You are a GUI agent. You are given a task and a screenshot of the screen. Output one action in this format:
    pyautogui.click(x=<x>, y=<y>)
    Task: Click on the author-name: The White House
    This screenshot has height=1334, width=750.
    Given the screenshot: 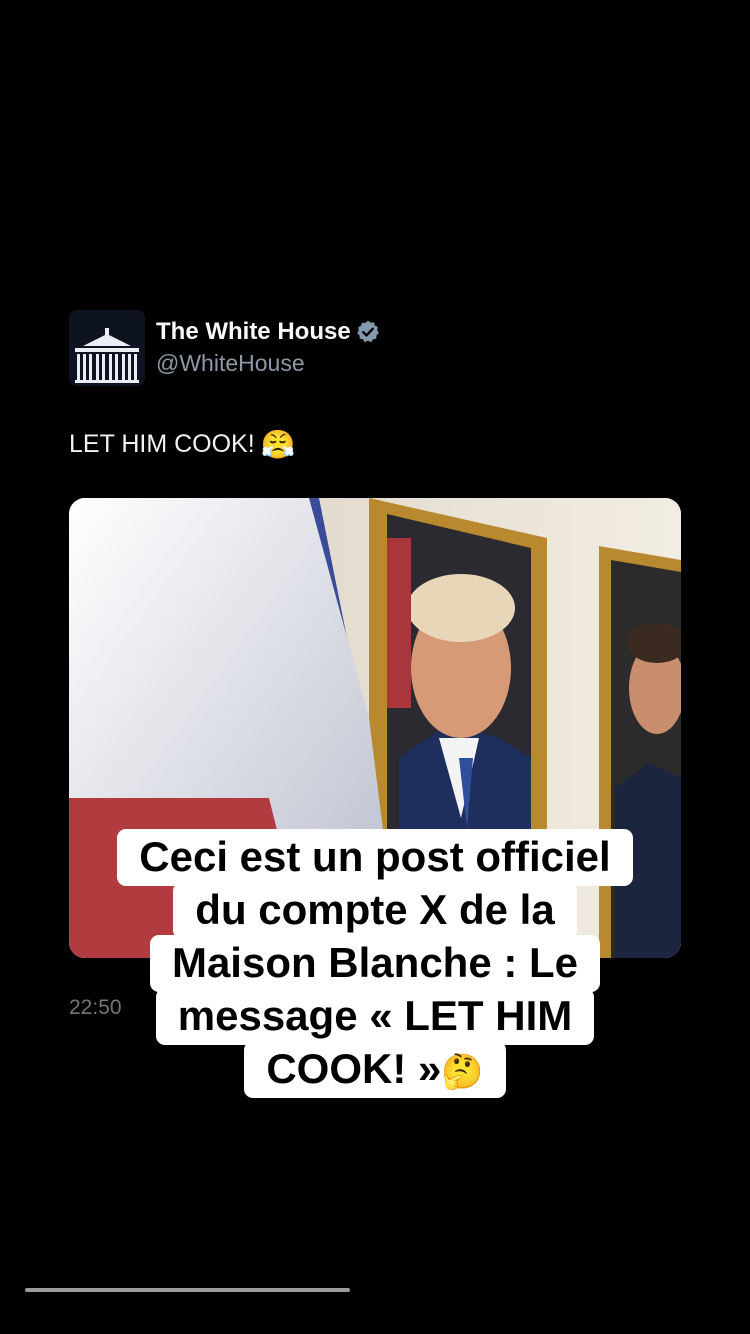 What is the action you would take?
    pyautogui.click(x=253, y=332)
    